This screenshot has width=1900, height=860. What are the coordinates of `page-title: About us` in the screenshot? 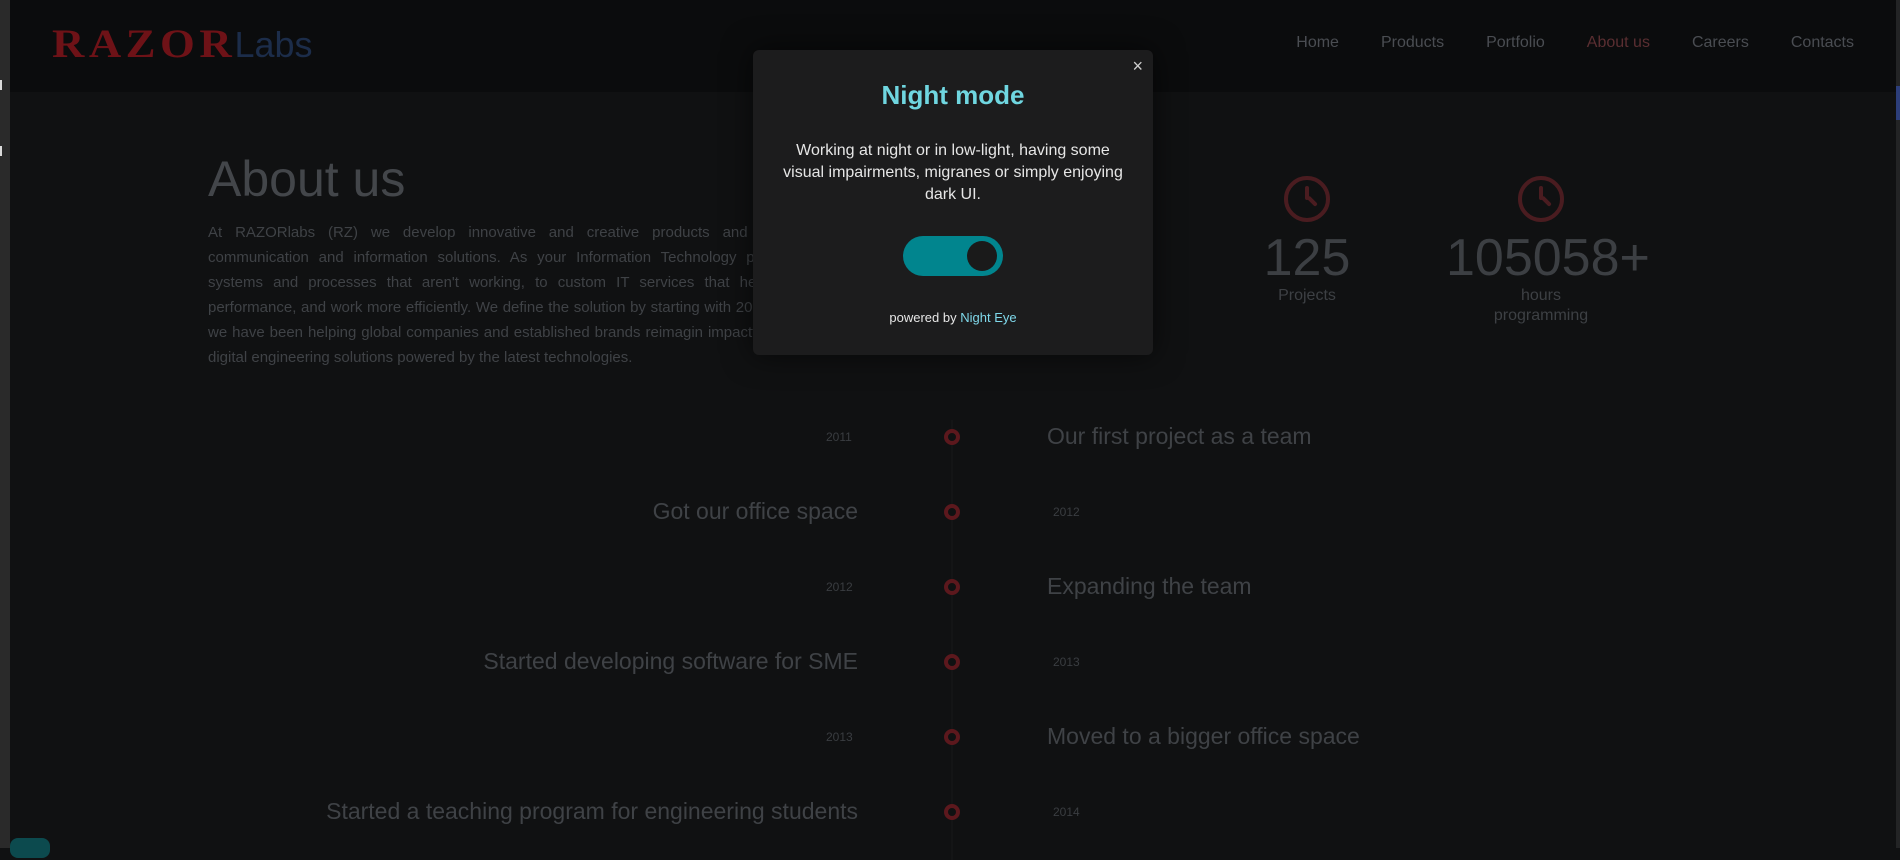 It's located at (307, 179).